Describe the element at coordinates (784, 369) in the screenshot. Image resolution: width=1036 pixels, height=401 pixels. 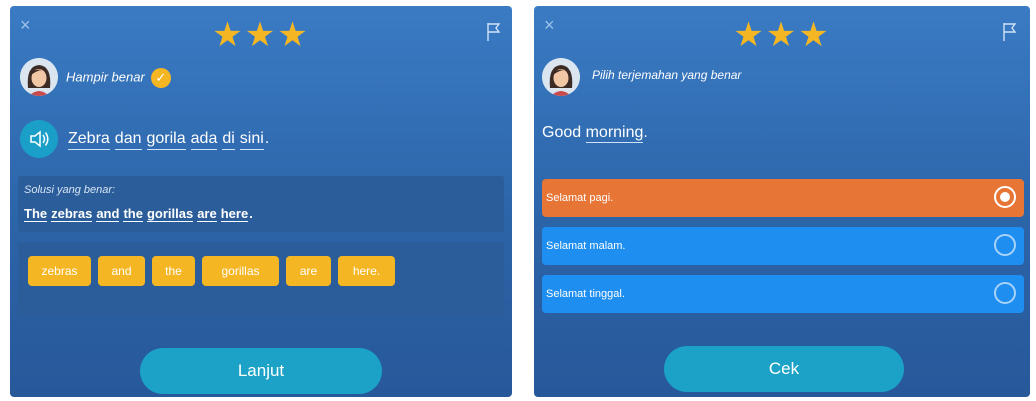
I see `check-button: Cek` at that location.